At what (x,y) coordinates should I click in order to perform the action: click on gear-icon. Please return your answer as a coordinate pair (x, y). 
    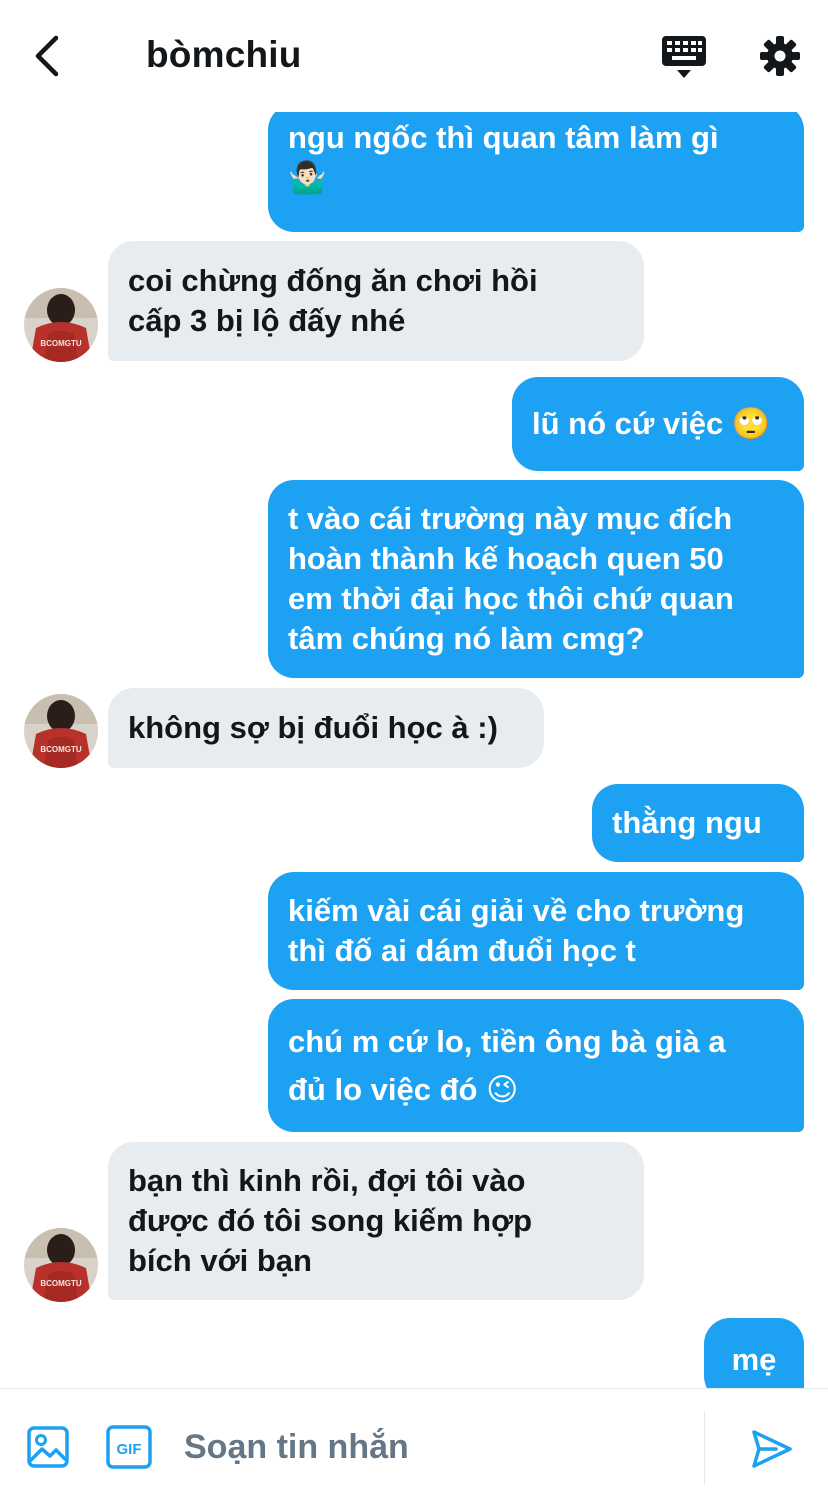
    Looking at the image, I should click on (780, 56).